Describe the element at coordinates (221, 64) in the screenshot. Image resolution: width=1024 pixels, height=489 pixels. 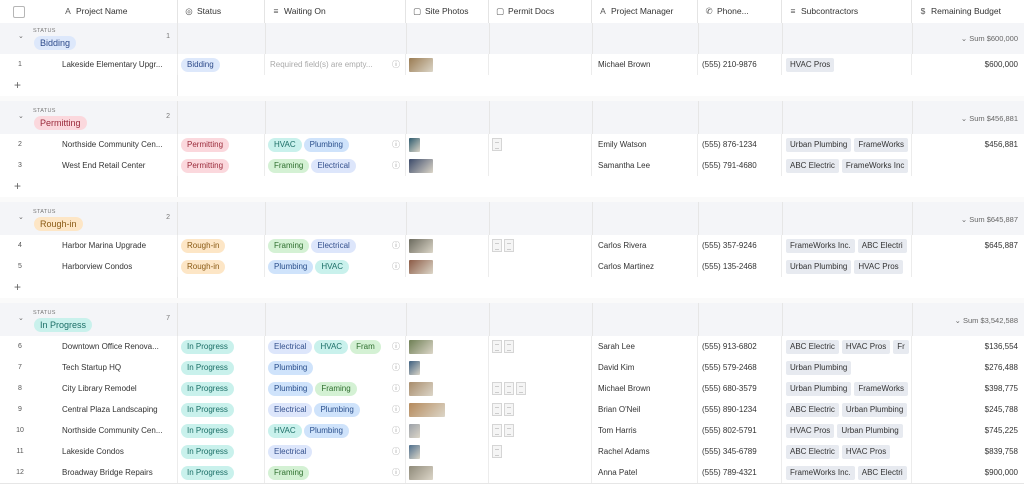
I see `status-cell: Bidding` at that location.